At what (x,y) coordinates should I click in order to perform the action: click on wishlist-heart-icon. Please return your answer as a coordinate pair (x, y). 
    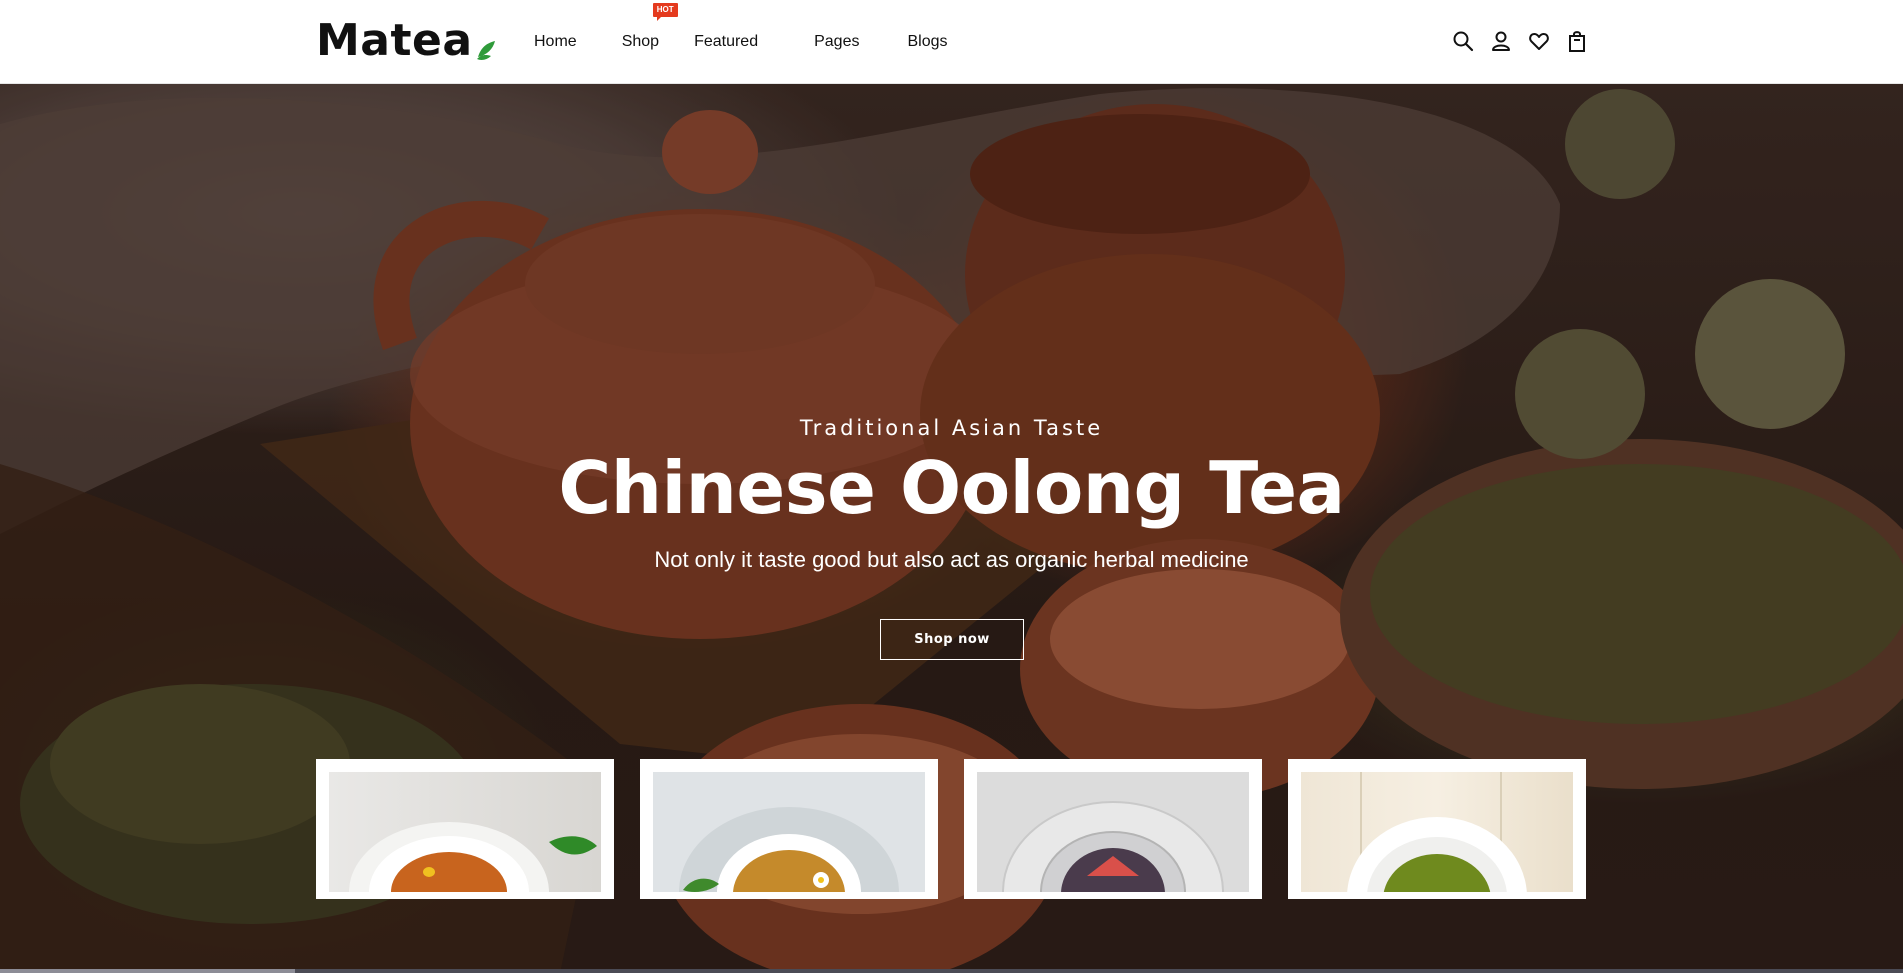
    Looking at the image, I should click on (1538, 41).